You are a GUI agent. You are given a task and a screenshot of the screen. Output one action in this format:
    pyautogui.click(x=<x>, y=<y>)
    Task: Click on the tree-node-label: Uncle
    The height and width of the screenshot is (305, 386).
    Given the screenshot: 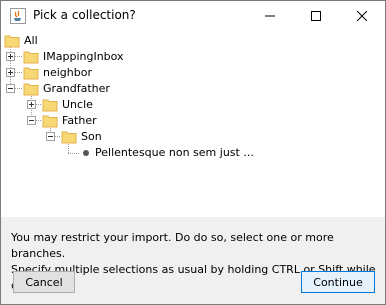 What is the action you would take?
    pyautogui.click(x=77, y=104)
    